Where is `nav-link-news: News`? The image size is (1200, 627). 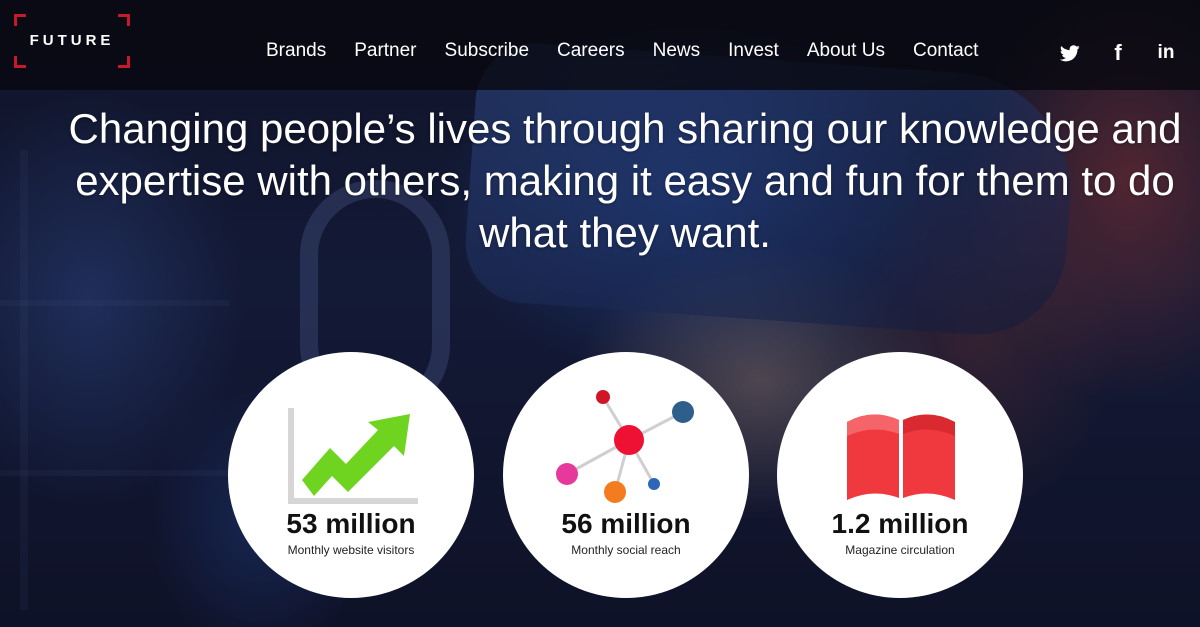
nav-link-news: News is located at coordinates (677, 51).